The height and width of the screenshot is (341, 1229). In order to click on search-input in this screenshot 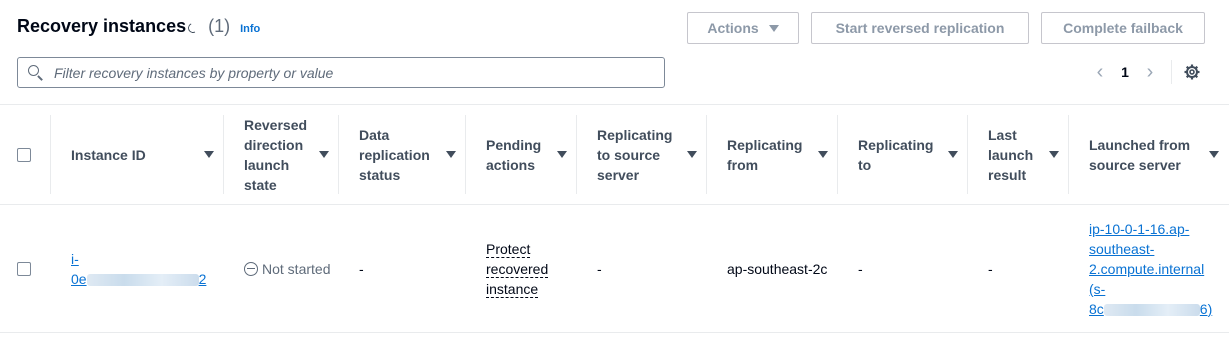, I will do `click(347, 72)`.